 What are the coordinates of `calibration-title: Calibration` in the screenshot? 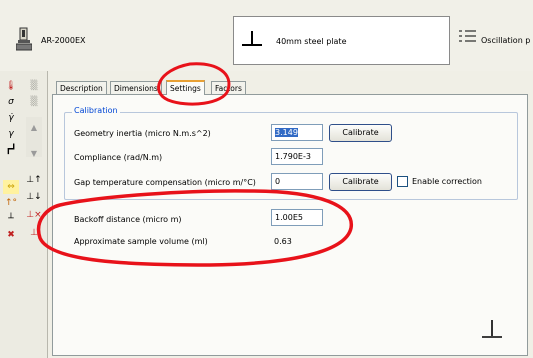 It's located at (96, 110).